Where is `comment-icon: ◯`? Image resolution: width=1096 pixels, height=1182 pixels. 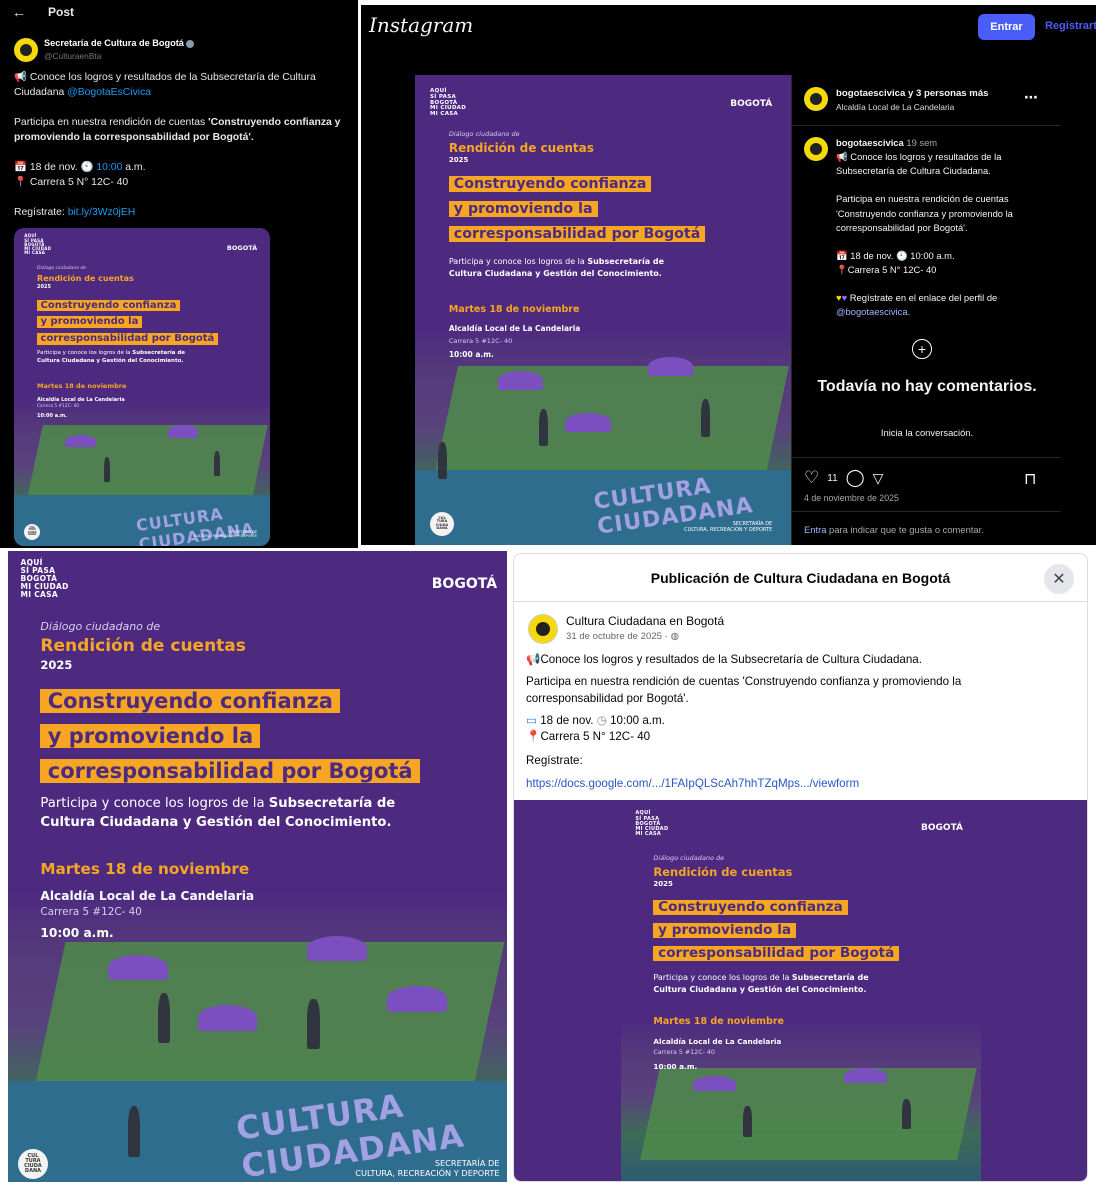
comment-icon: ◯ is located at coordinates (855, 478).